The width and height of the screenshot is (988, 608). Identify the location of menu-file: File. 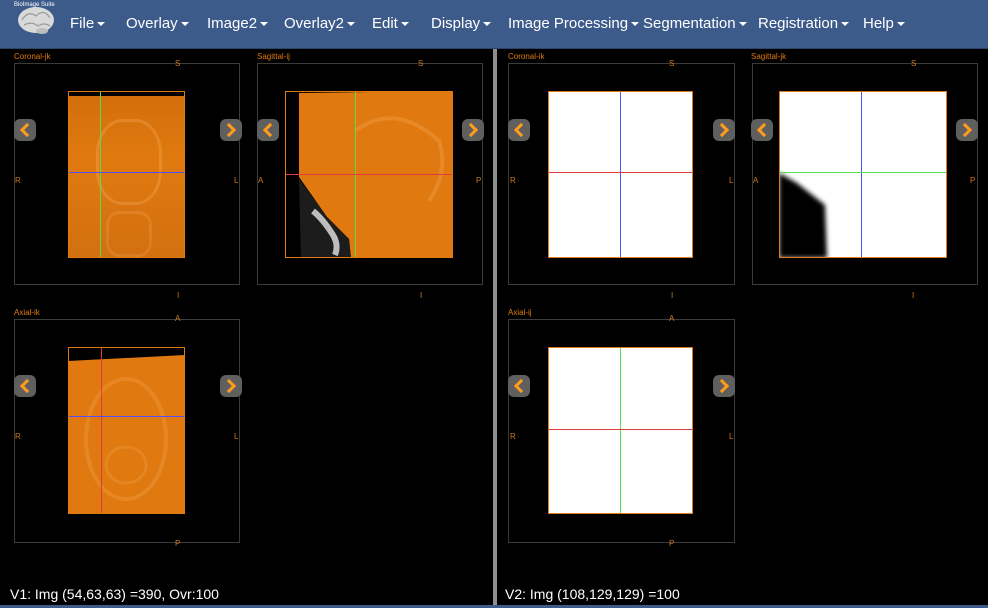
(88, 23).